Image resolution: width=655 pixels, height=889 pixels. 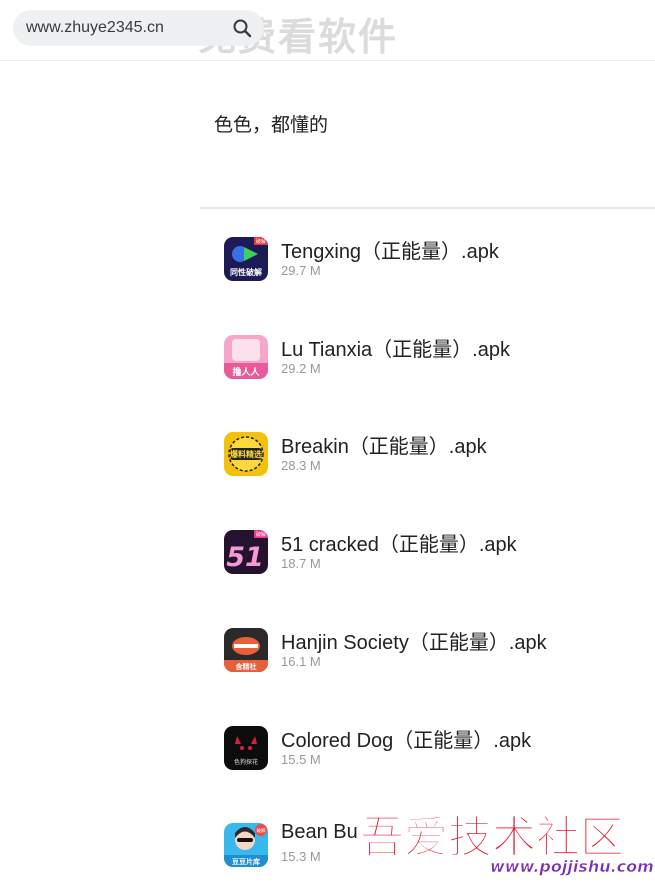 What do you see at coordinates (246, 650) in the screenshot?
I see `app-icon-hanjin: 含精社` at bounding box center [246, 650].